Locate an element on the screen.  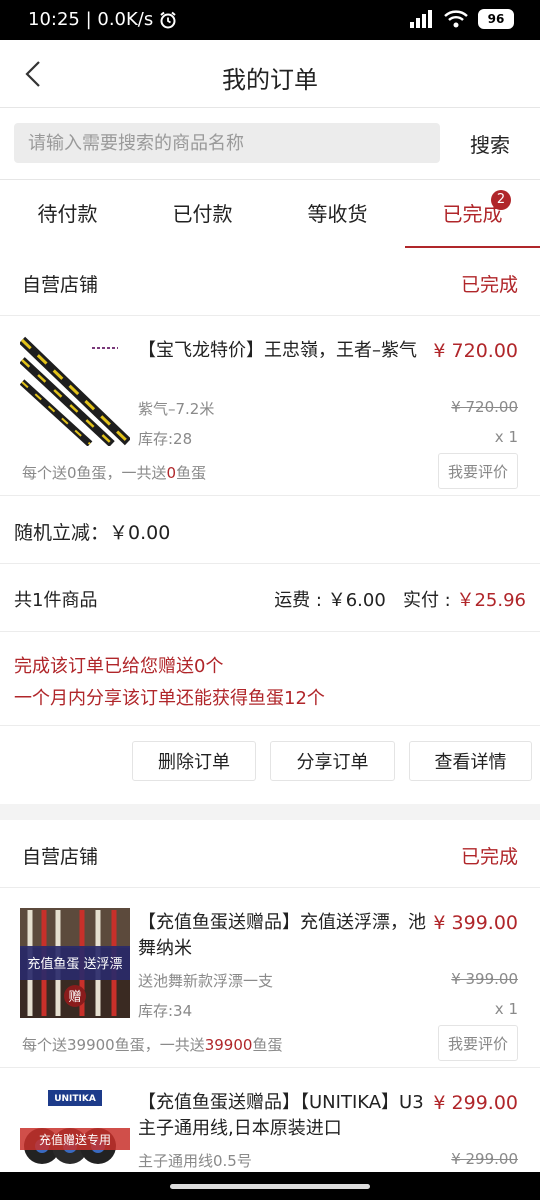
search-input is located at coordinates (227, 143).